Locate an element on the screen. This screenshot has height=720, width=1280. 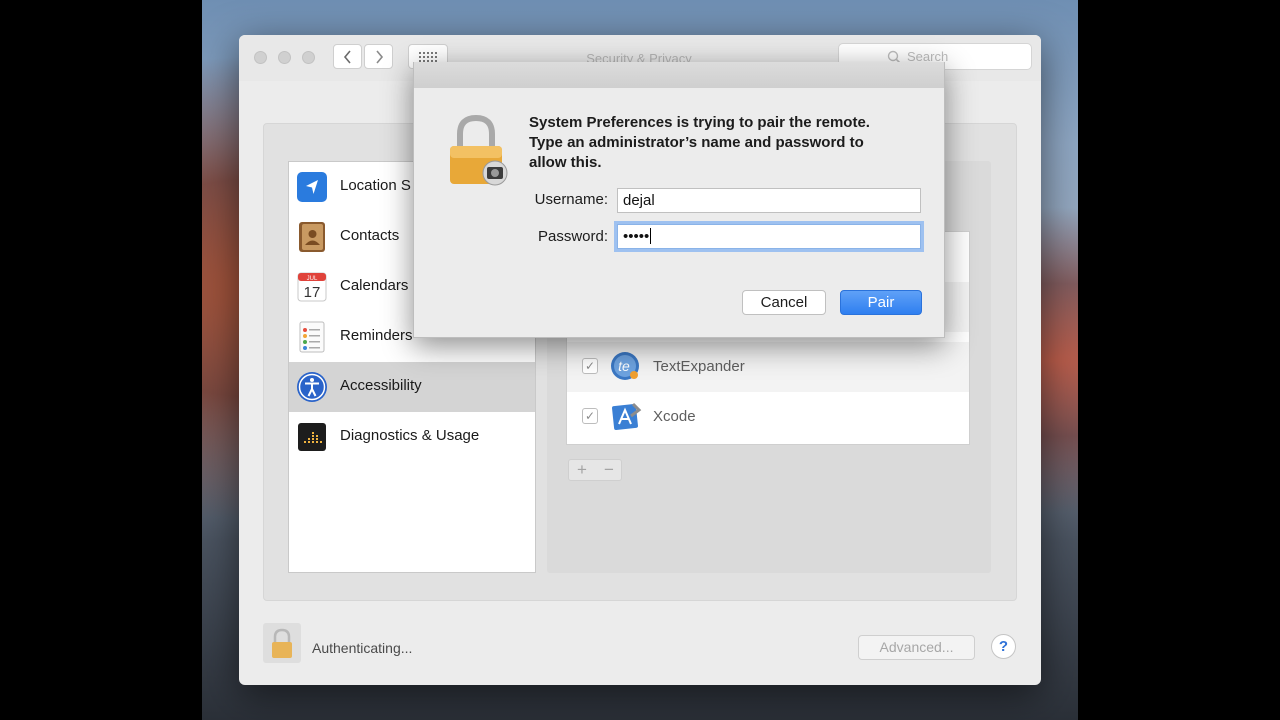
accessibility-icon is located at coordinates (312, 387).